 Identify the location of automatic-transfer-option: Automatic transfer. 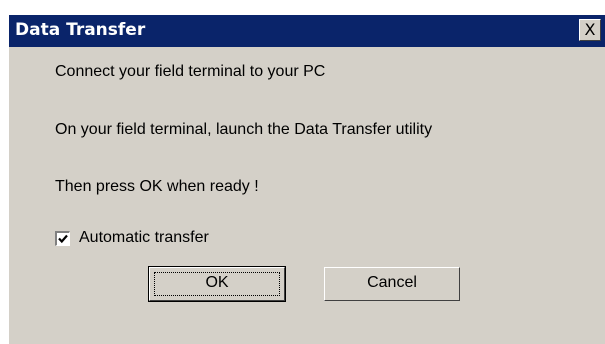
(132, 238).